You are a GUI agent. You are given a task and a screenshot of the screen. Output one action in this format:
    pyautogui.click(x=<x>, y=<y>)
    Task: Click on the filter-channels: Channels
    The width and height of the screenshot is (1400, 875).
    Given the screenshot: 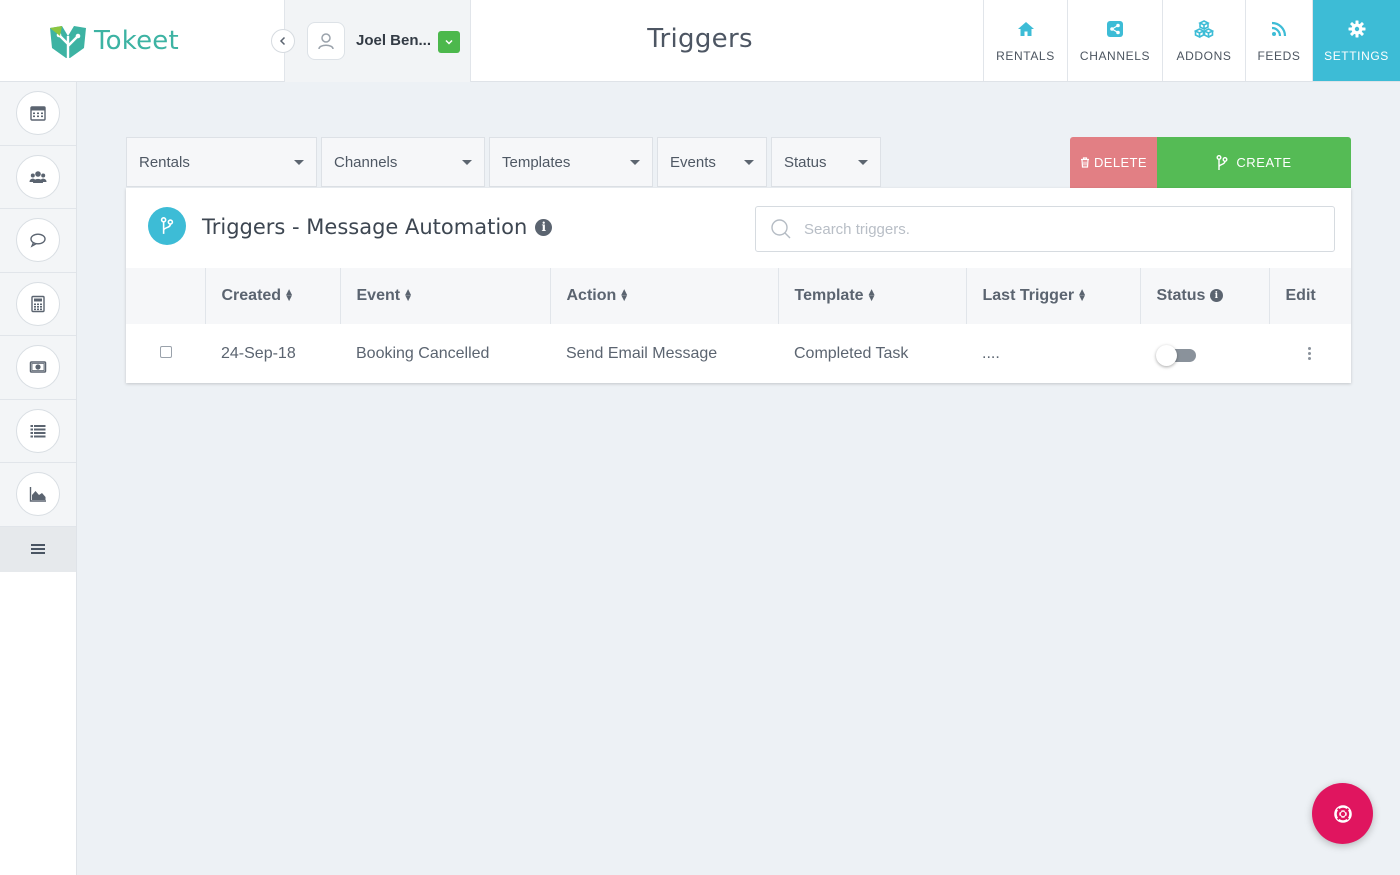 What is the action you would take?
    pyautogui.click(x=403, y=162)
    